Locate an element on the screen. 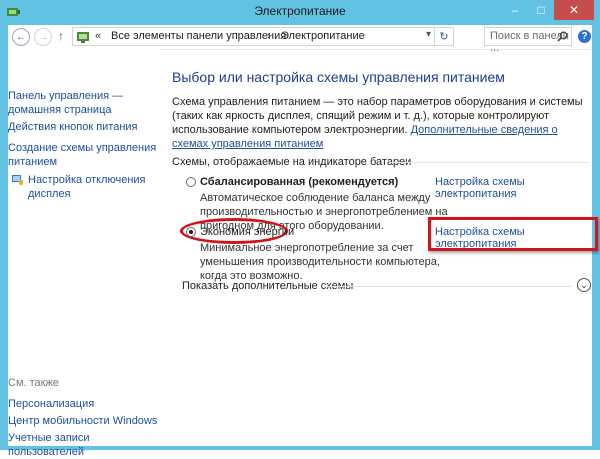 The image size is (600, 459). title-bar: Электропитание – □ ✕ is located at coordinates (300, 12).